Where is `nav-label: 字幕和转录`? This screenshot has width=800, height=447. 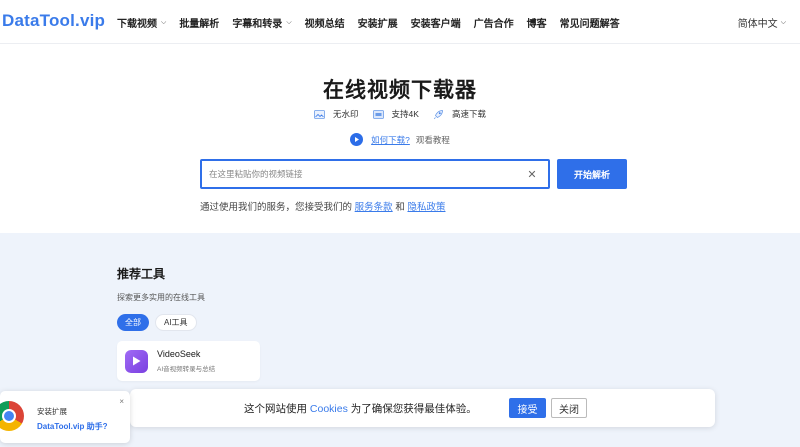
nav-label: 字幕和转录 is located at coordinates (257, 24).